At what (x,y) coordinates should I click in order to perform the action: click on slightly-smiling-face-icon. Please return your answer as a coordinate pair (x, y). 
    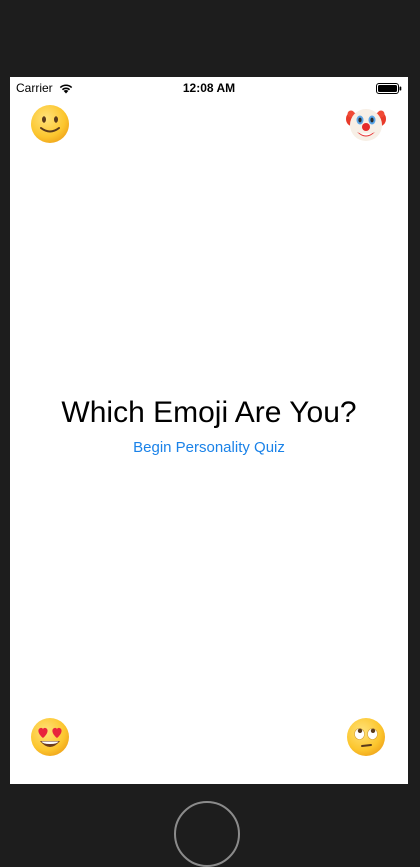
    Looking at the image, I should click on (50, 124).